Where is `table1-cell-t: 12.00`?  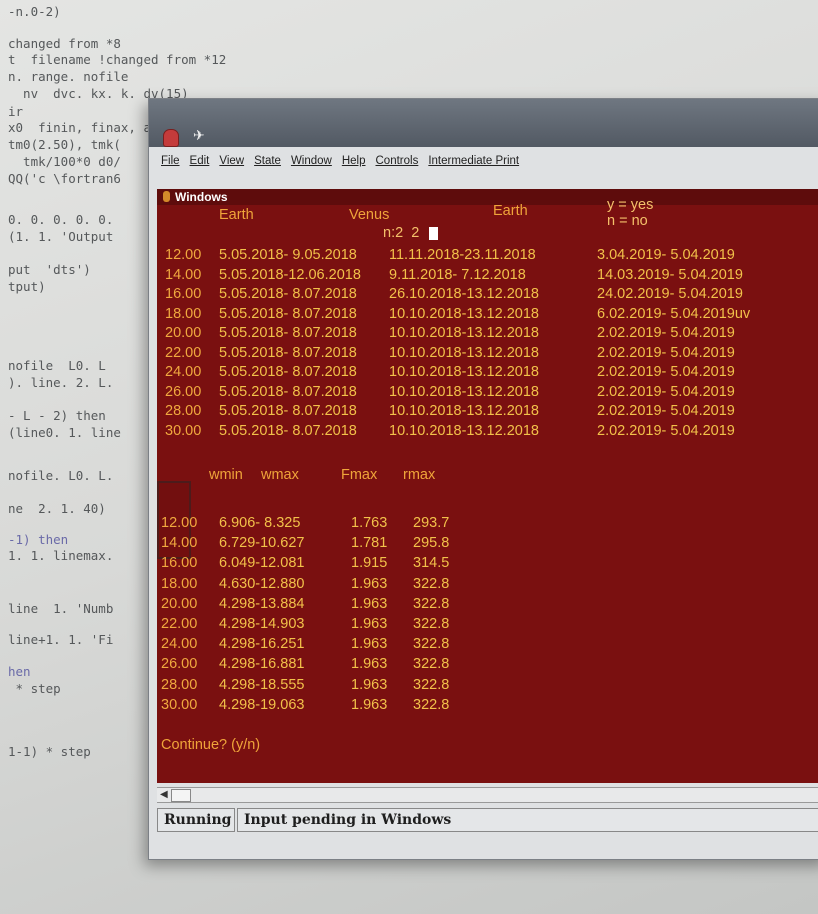 table1-cell-t: 12.00 is located at coordinates (183, 255).